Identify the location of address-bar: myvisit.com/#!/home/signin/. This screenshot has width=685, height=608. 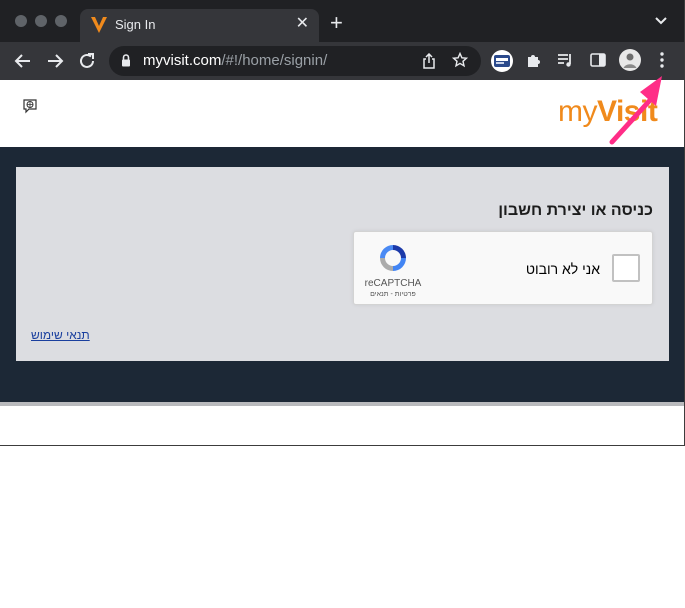
(295, 61).